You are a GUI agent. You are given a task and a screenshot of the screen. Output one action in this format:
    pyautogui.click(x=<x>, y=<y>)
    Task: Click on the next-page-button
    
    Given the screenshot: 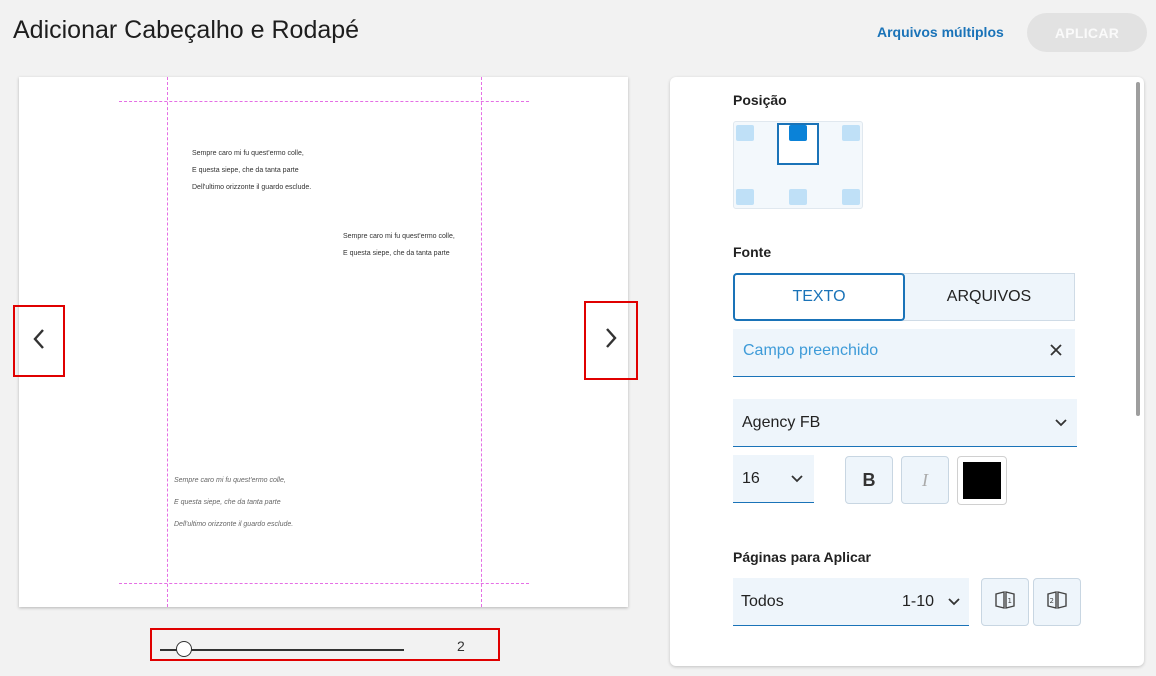 What is the action you would take?
    pyautogui.click(x=611, y=340)
    